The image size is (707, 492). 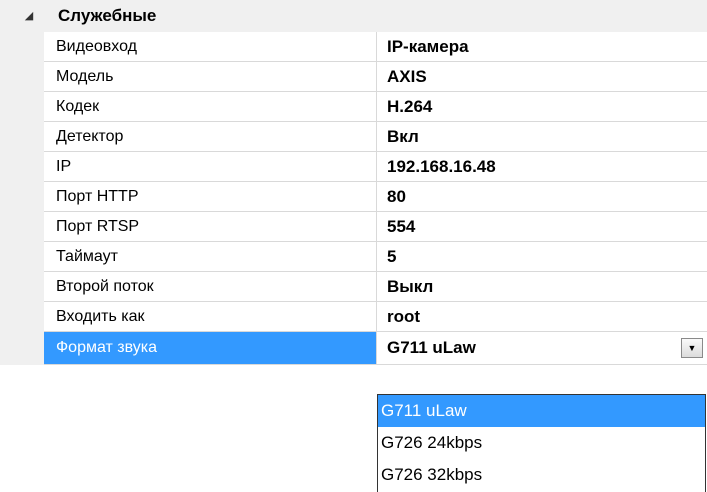 What do you see at coordinates (542, 166) in the screenshot?
I see `property-value: 192.168.16.48` at bounding box center [542, 166].